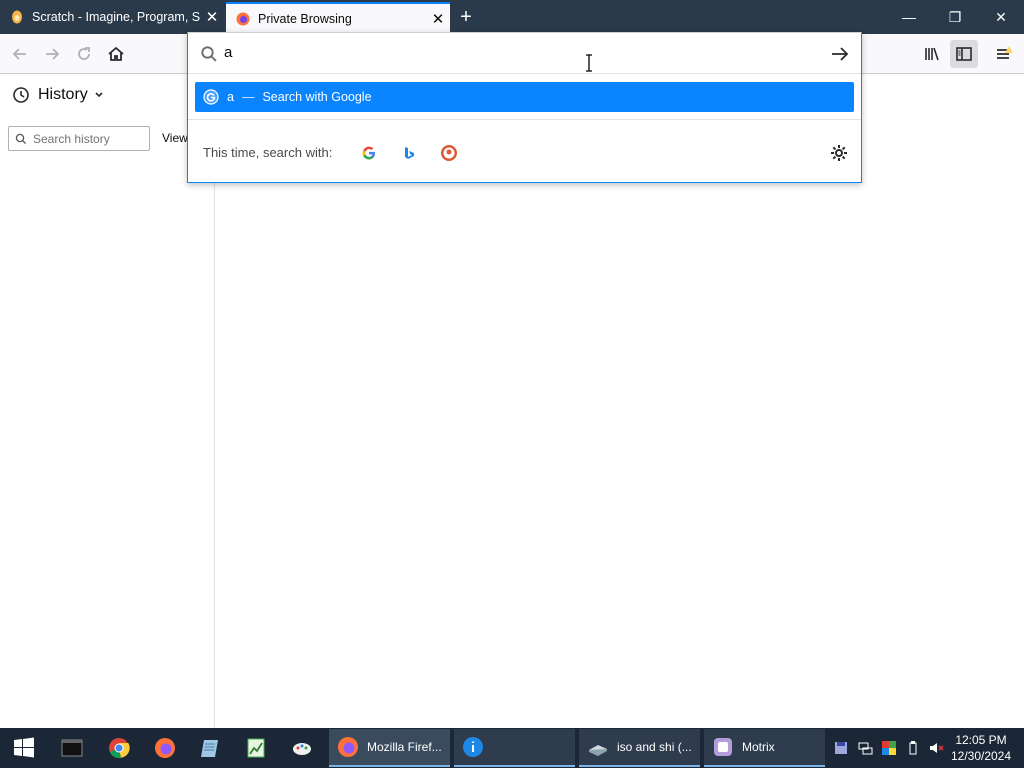 The height and width of the screenshot is (768, 1024). I want to click on history-search-box, so click(79, 138).